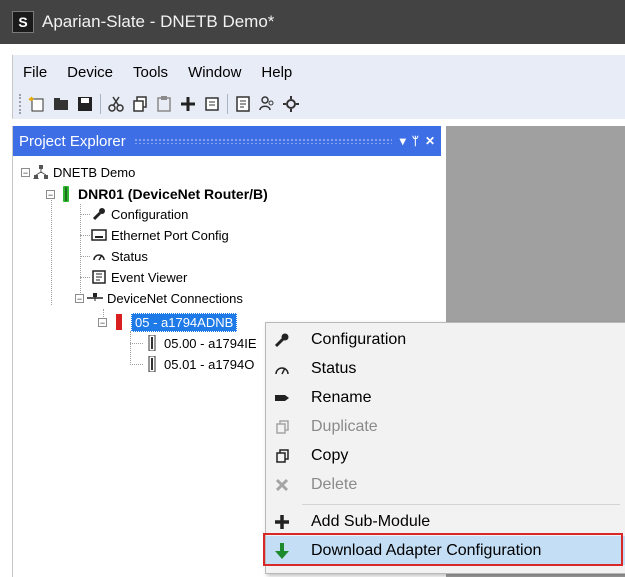 The height and width of the screenshot is (577, 625). I want to click on menu-item-label: Status, so click(334, 368).